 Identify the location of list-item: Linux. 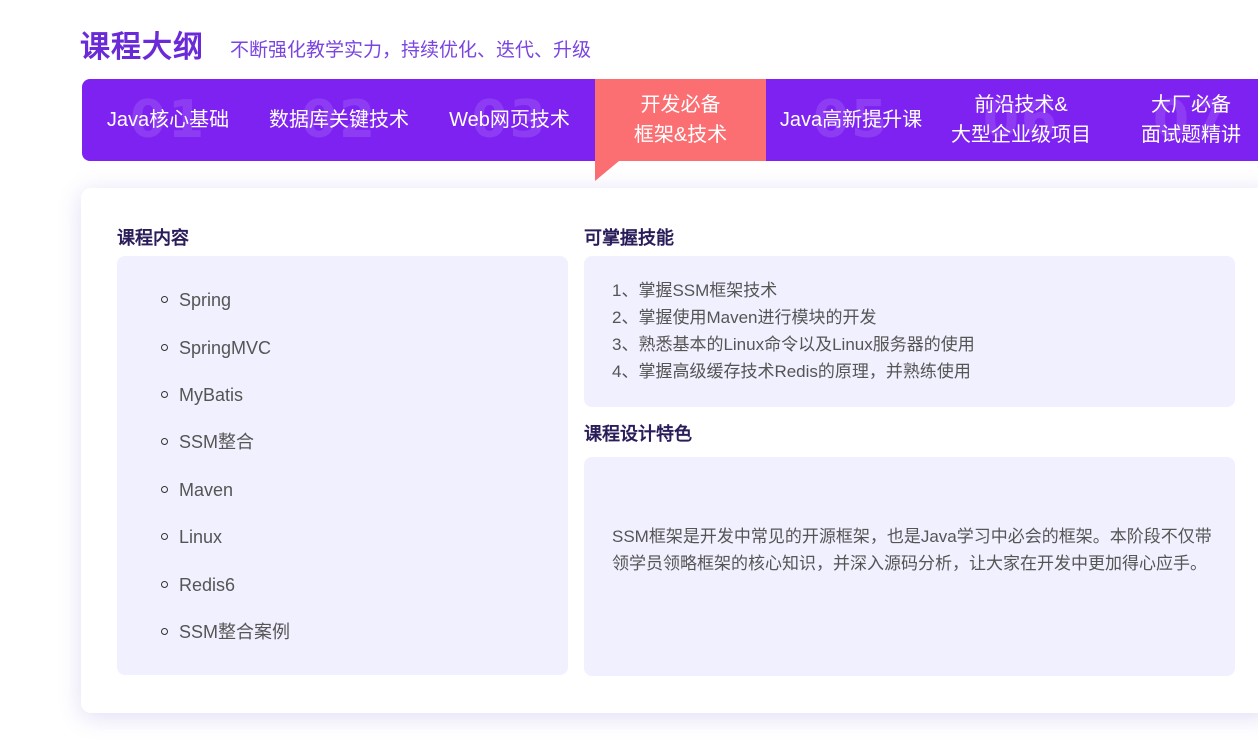
(191, 537).